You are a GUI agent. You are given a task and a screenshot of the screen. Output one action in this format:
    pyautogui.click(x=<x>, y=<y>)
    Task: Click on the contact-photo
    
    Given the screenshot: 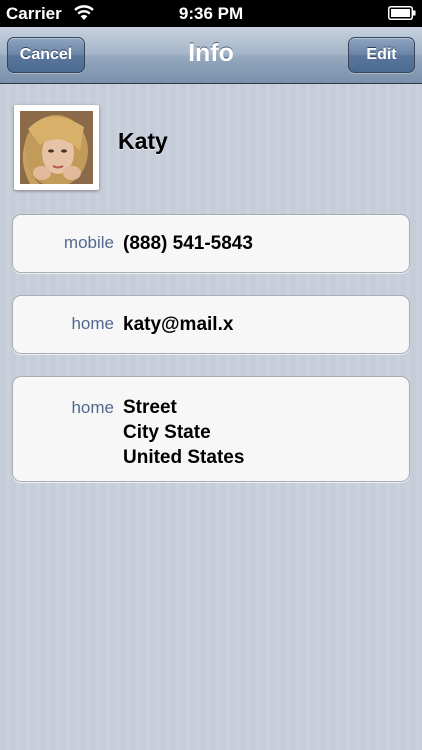 What is the action you would take?
    pyautogui.click(x=56, y=147)
    